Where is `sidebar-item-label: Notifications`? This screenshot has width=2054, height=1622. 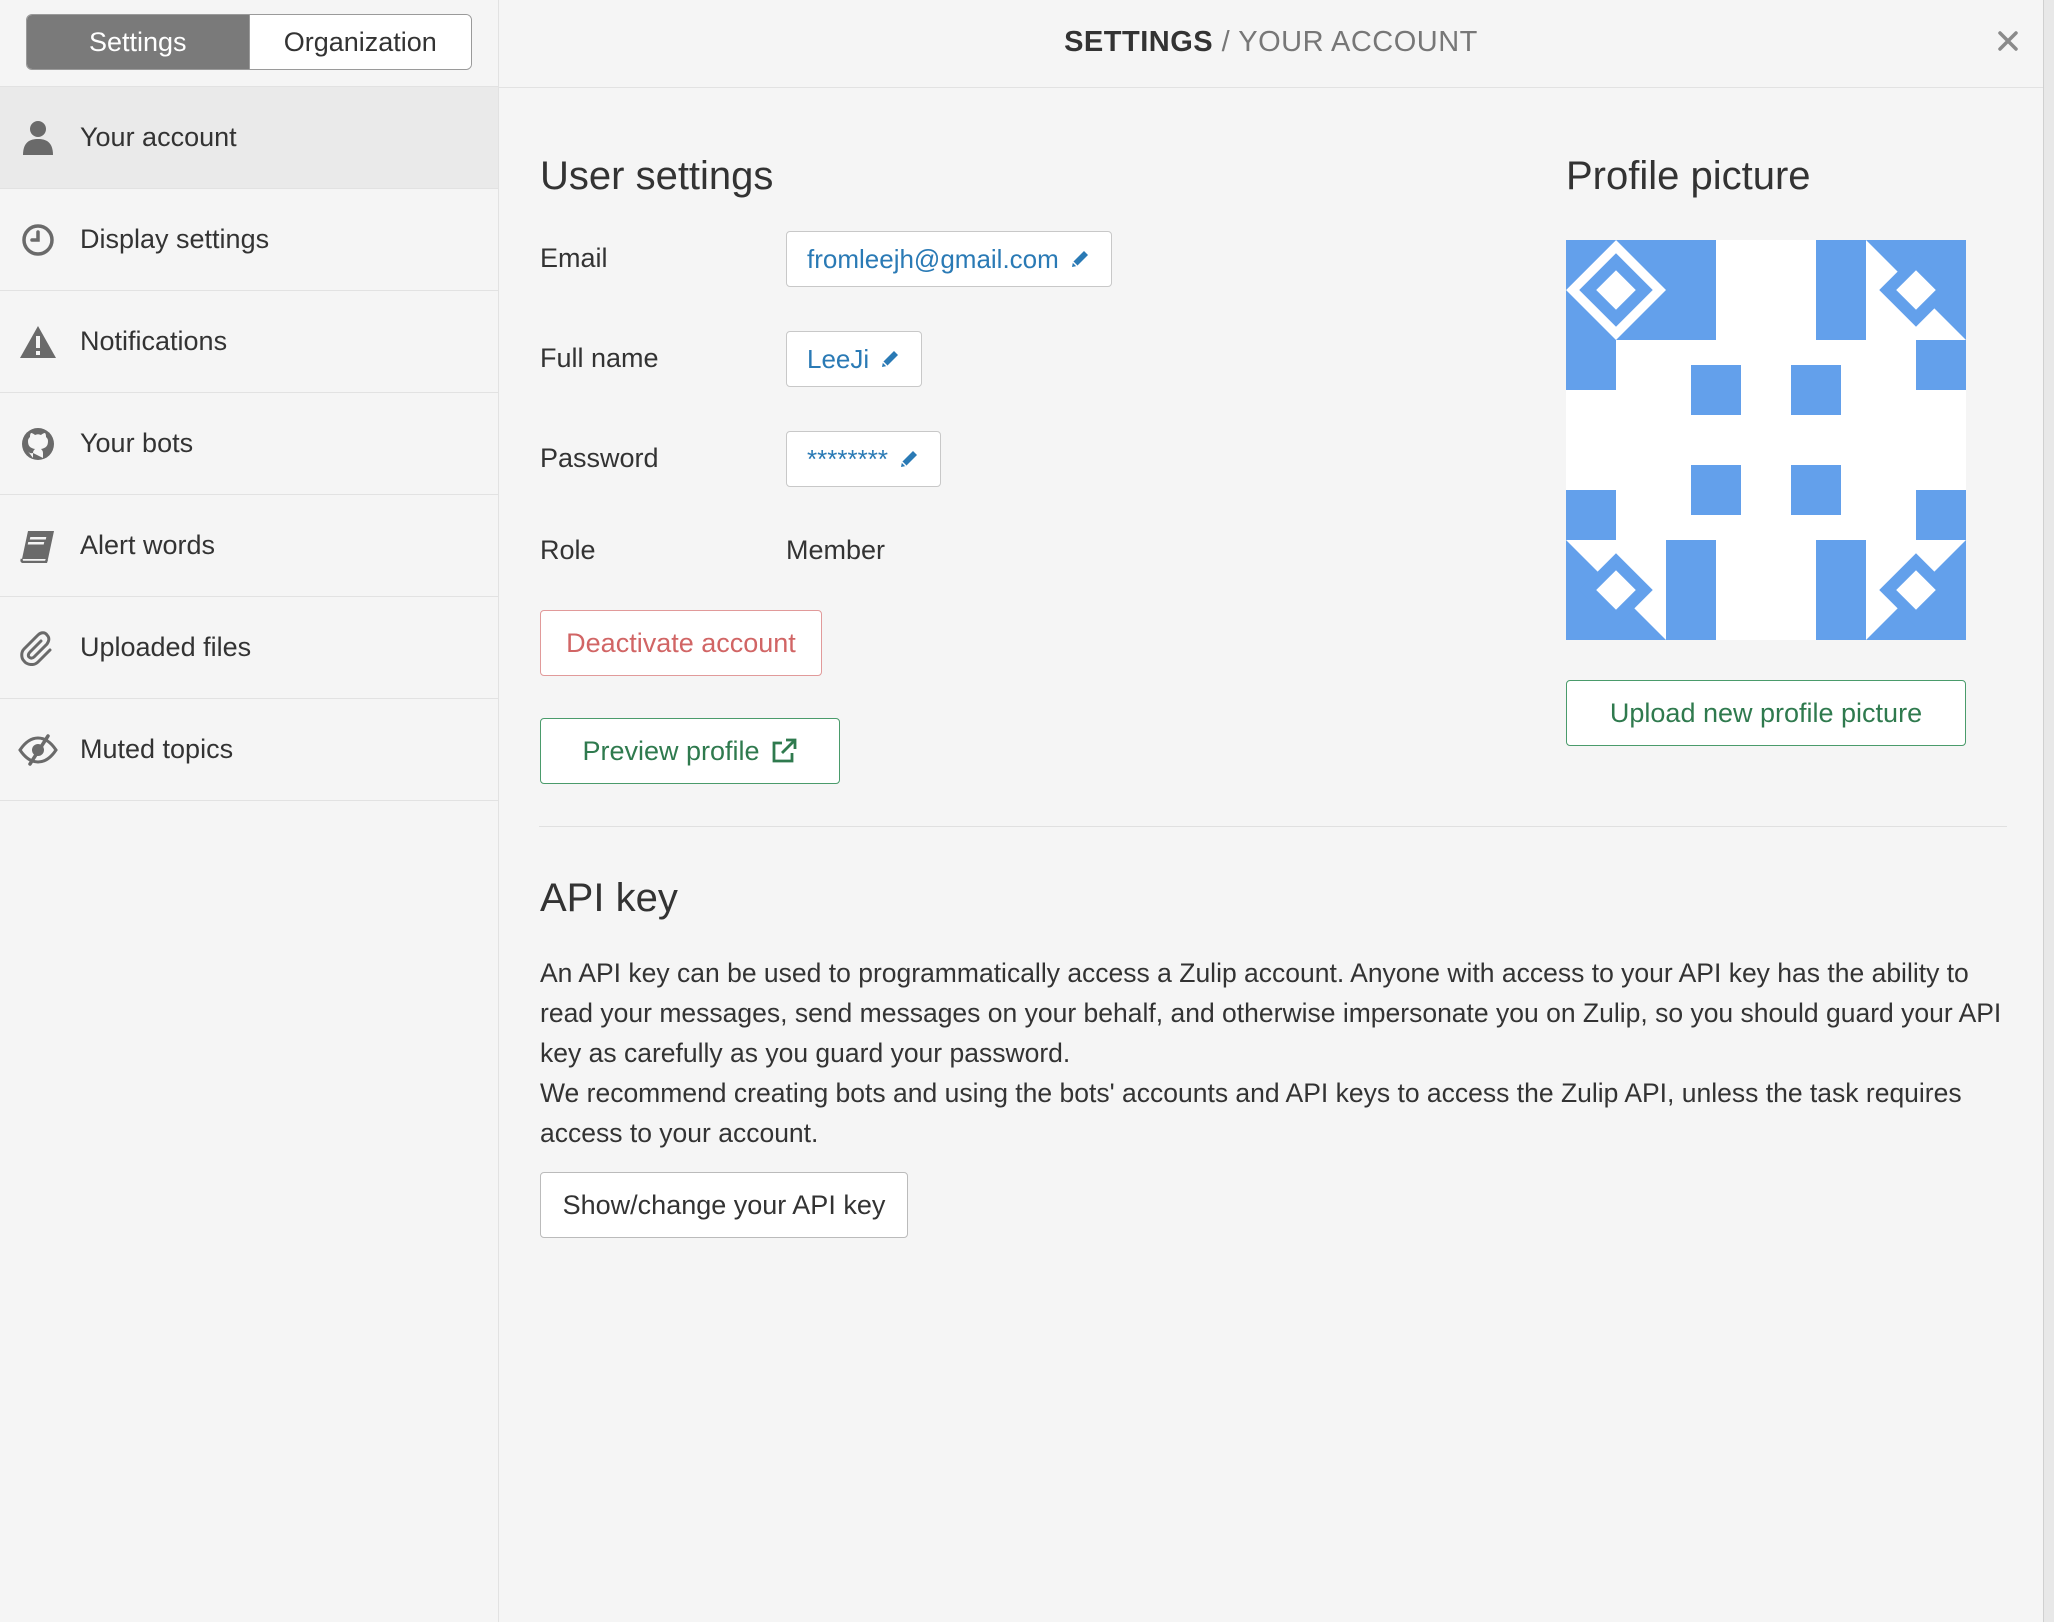 sidebar-item-label: Notifications is located at coordinates (154, 341).